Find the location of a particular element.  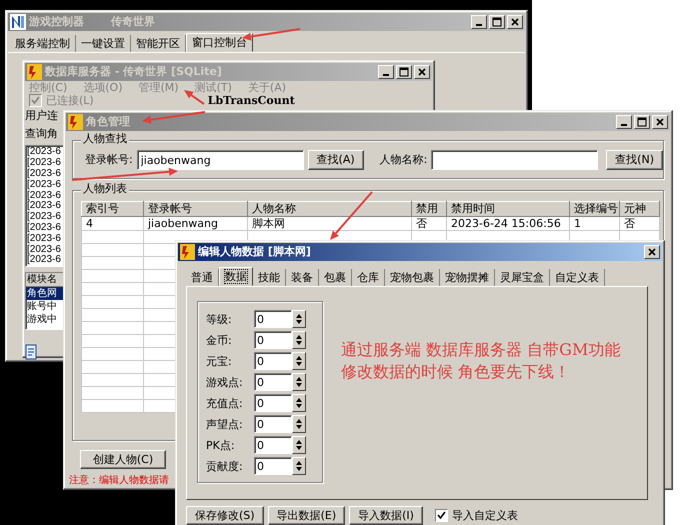

tab: 技能 is located at coordinates (269, 277).